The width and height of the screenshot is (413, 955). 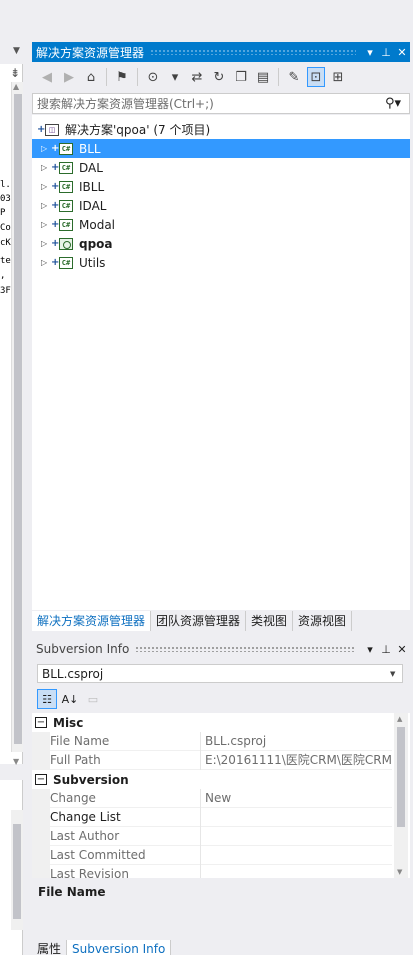 I want to click on property-row: Change List, so click(x=212, y=817).